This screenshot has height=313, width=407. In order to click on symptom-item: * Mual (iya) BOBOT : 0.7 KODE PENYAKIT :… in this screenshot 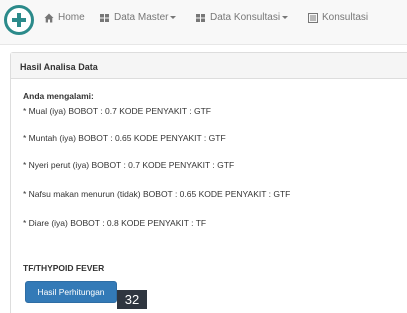, I will do `click(117, 111)`.